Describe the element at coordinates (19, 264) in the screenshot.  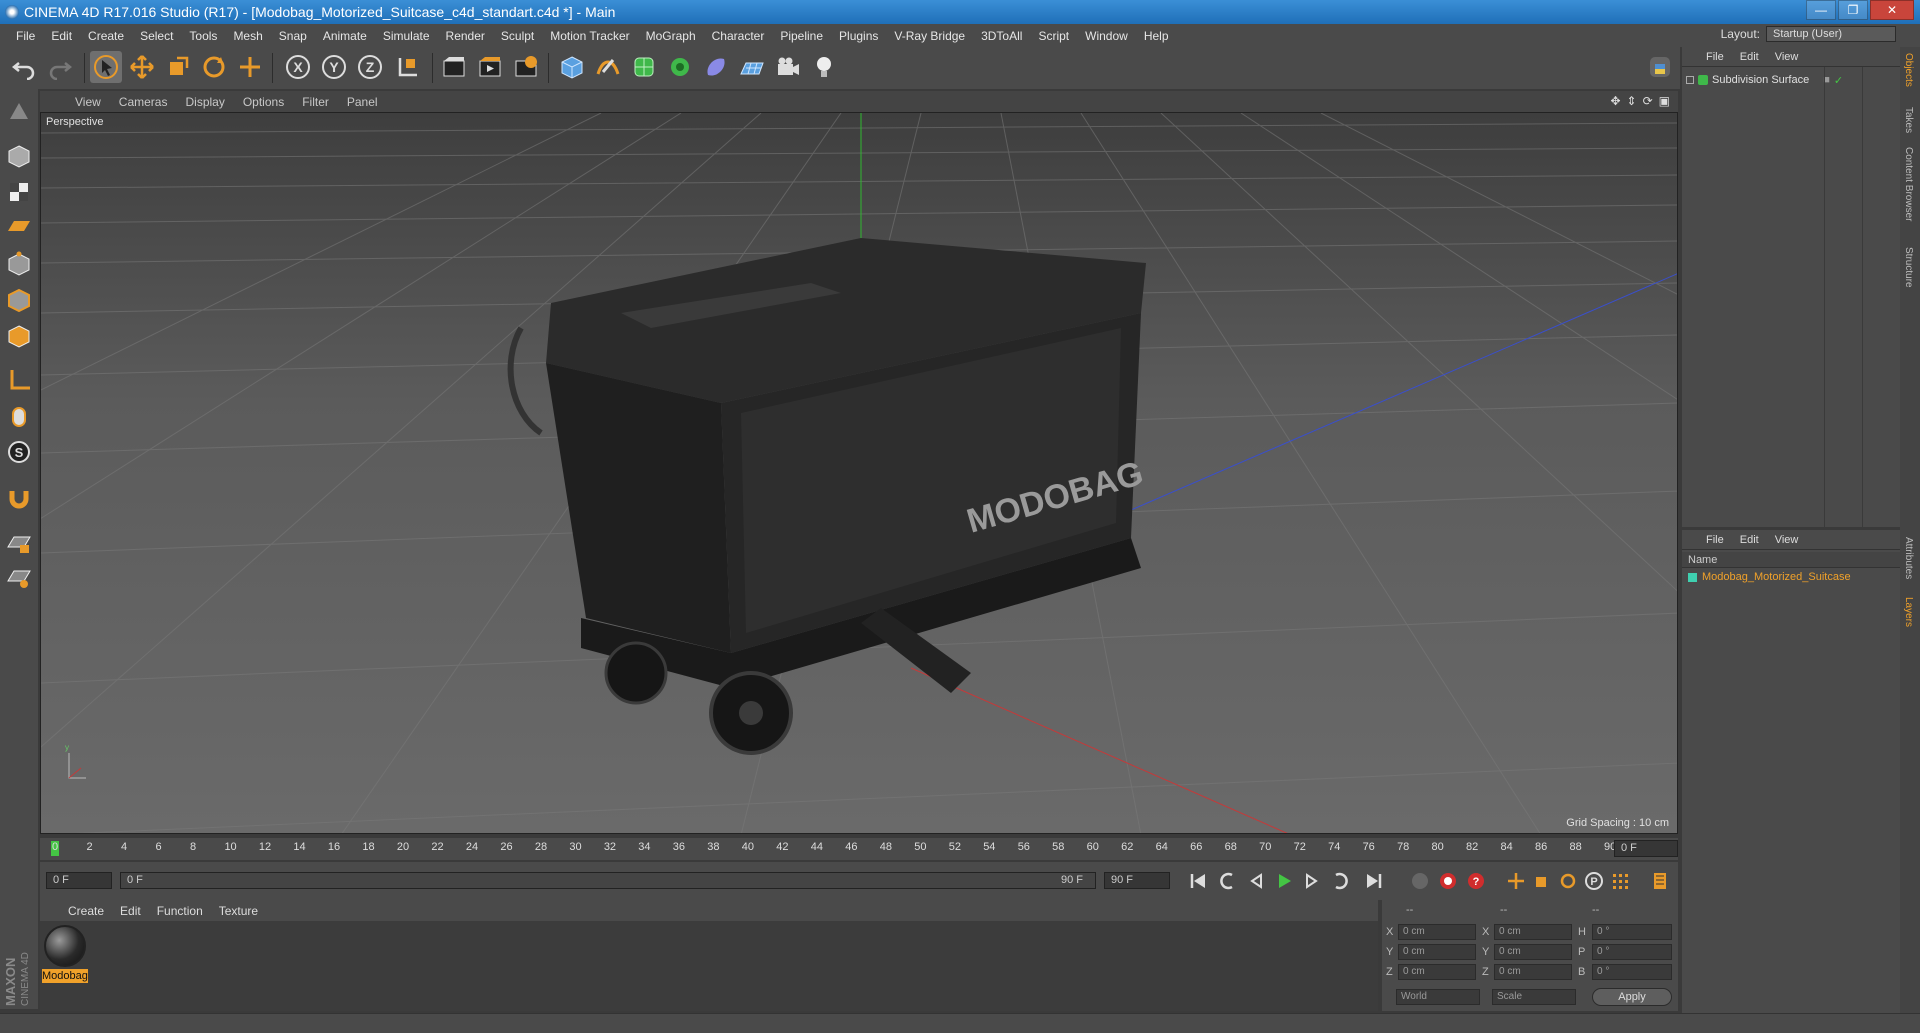
I see `points-mode-icon` at that location.